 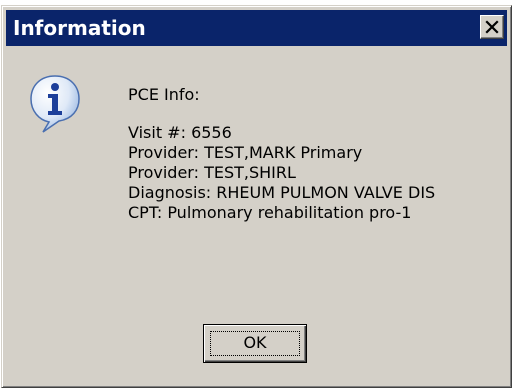 What do you see at coordinates (79, 28) in the screenshot?
I see `window-title: Information` at bounding box center [79, 28].